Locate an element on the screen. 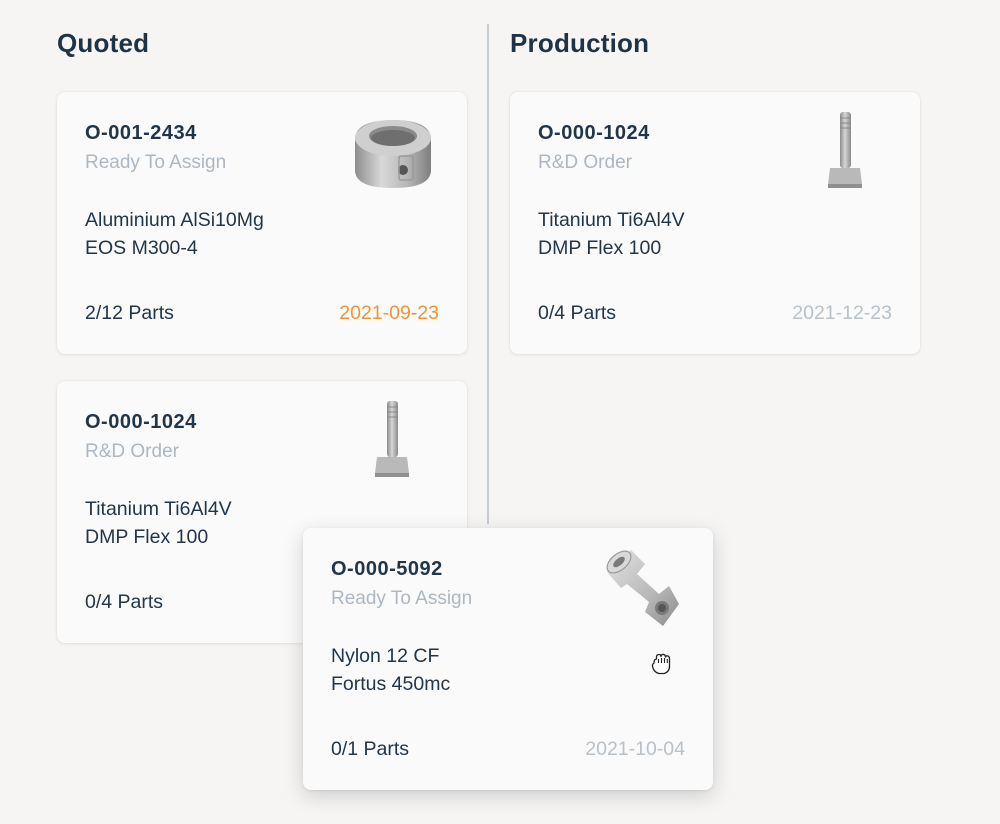 The height and width of the screenshot is (824, 1000). machine-name: EOS M300-4 is located at coordinates (141, 248).